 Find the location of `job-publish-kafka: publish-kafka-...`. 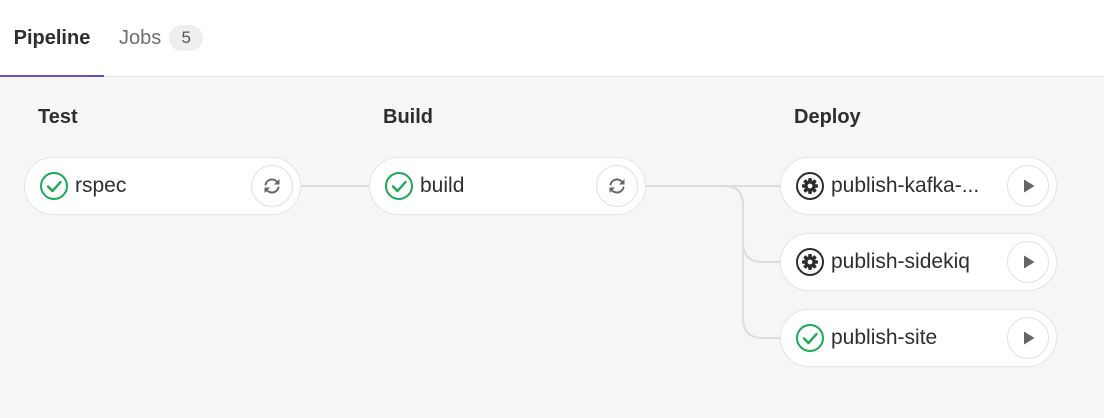

job-publish-kafka: publish-kafka-... is located at coordinates (918, 186).